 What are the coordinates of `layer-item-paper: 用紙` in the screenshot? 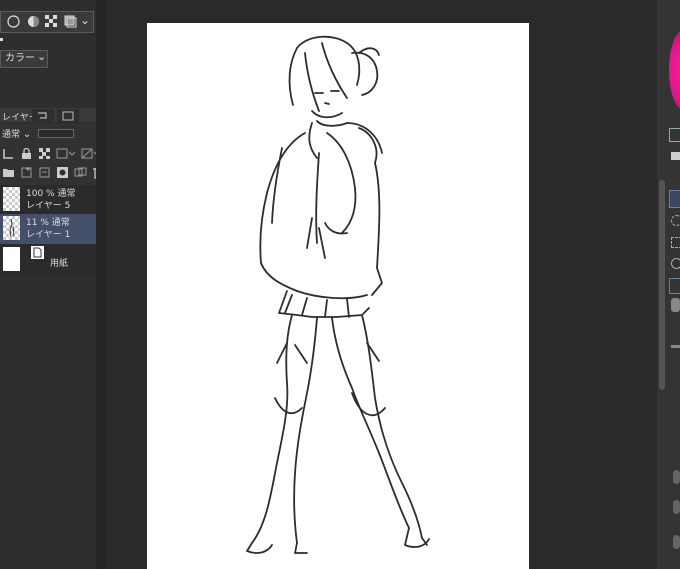 It's located at (48, 259).